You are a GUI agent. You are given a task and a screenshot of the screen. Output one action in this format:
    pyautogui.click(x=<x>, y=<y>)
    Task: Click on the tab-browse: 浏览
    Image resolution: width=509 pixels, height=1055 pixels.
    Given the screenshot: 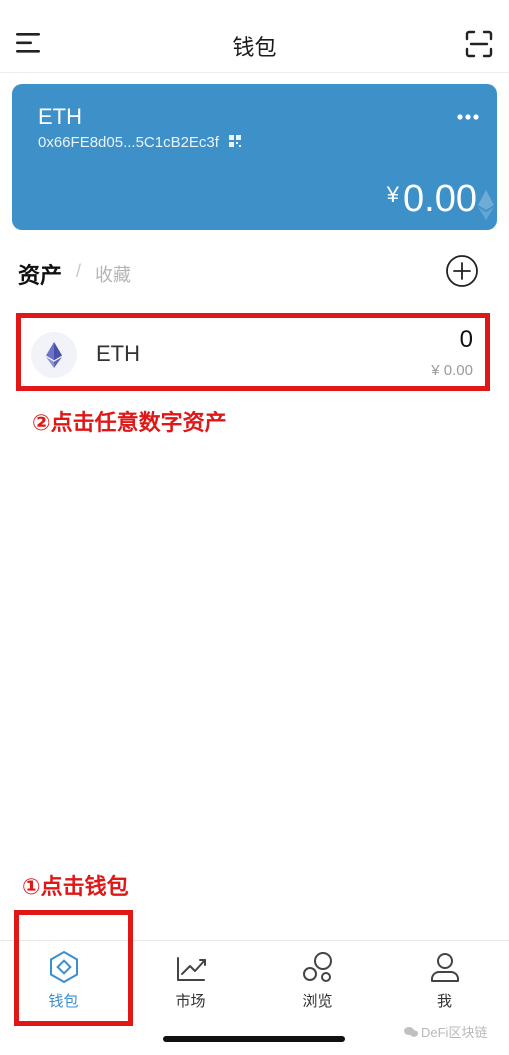 What is the action you would take?
    pyautogui.click(x=317, y=985)
    